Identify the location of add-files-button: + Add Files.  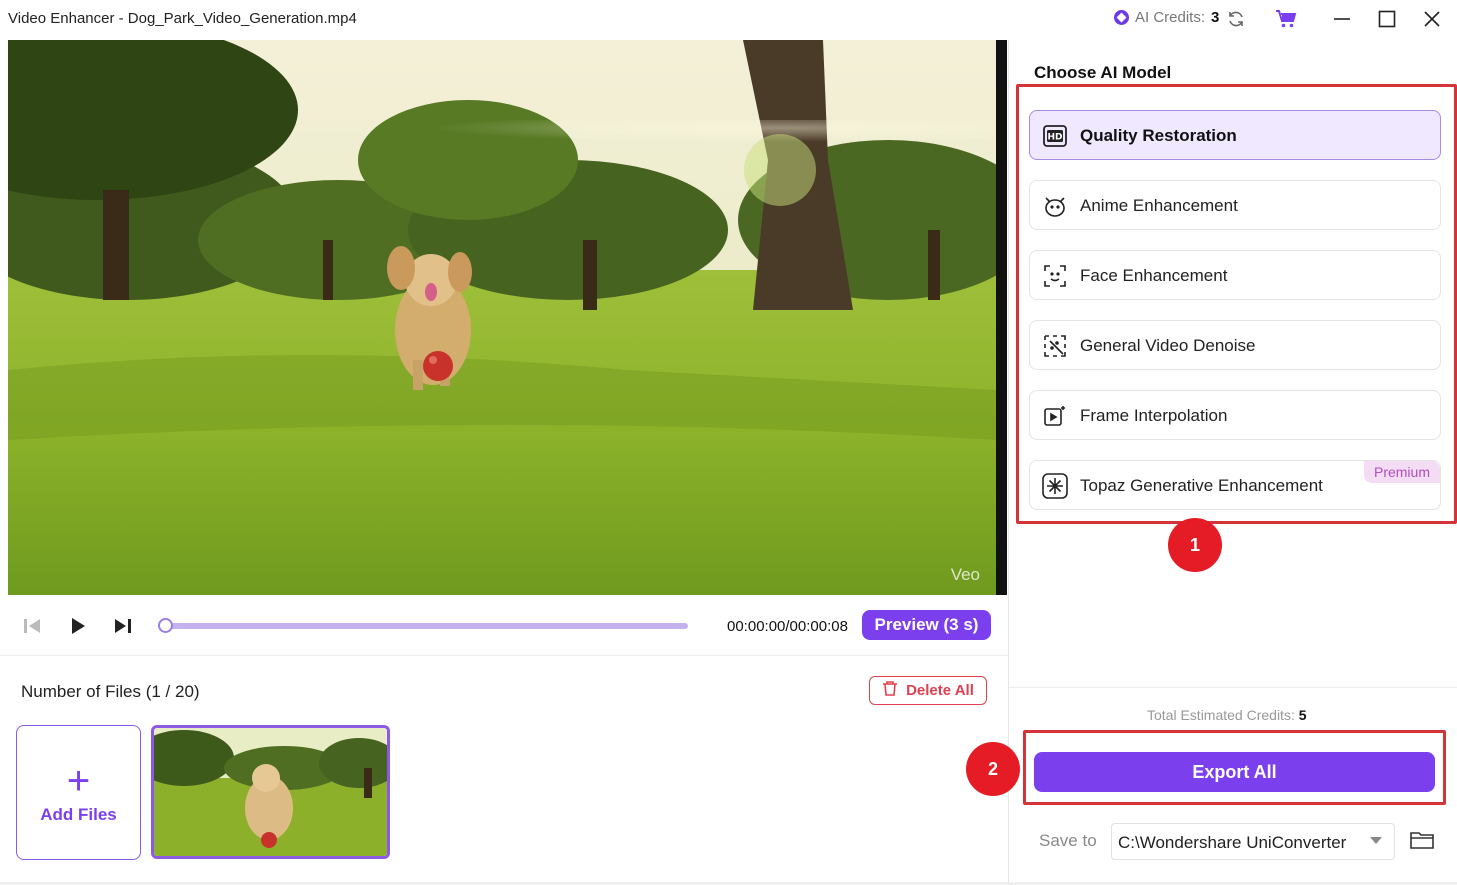
(78, 792).